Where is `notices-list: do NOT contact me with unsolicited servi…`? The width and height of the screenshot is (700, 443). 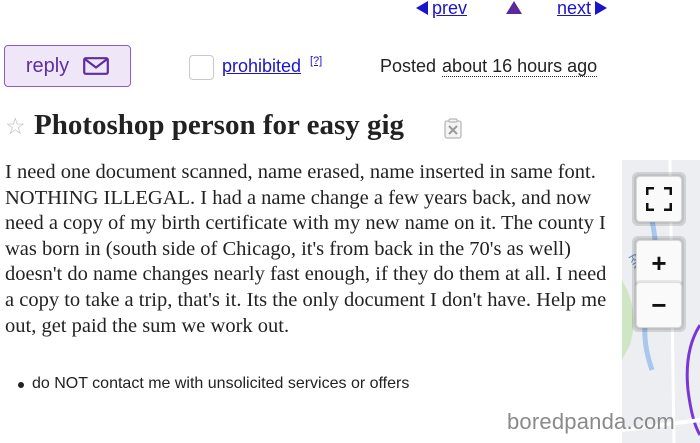 notices-list: do NOT contact me with unsolicited servi… is located at coordinates (213, 384).